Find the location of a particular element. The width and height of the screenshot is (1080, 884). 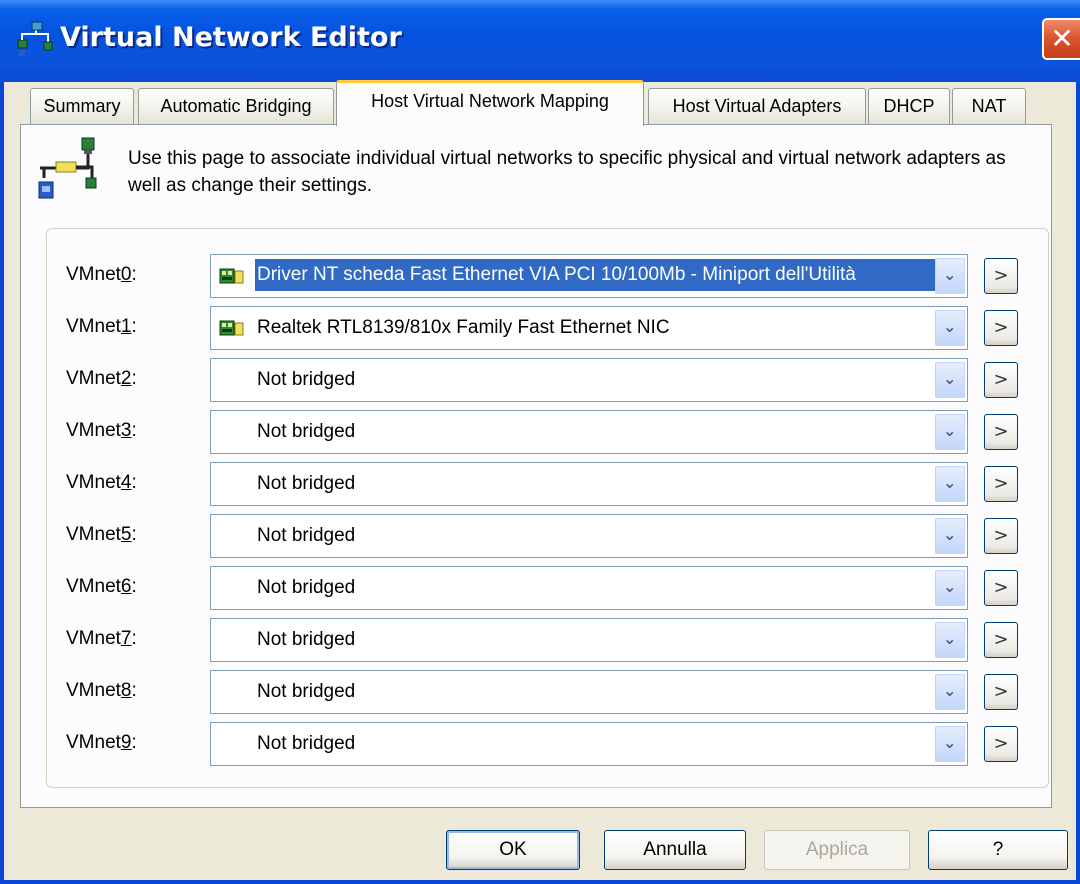

tab-host-virtual-network-mapping: Host Virtual Network Mapping is located at coordinates (490, 103).